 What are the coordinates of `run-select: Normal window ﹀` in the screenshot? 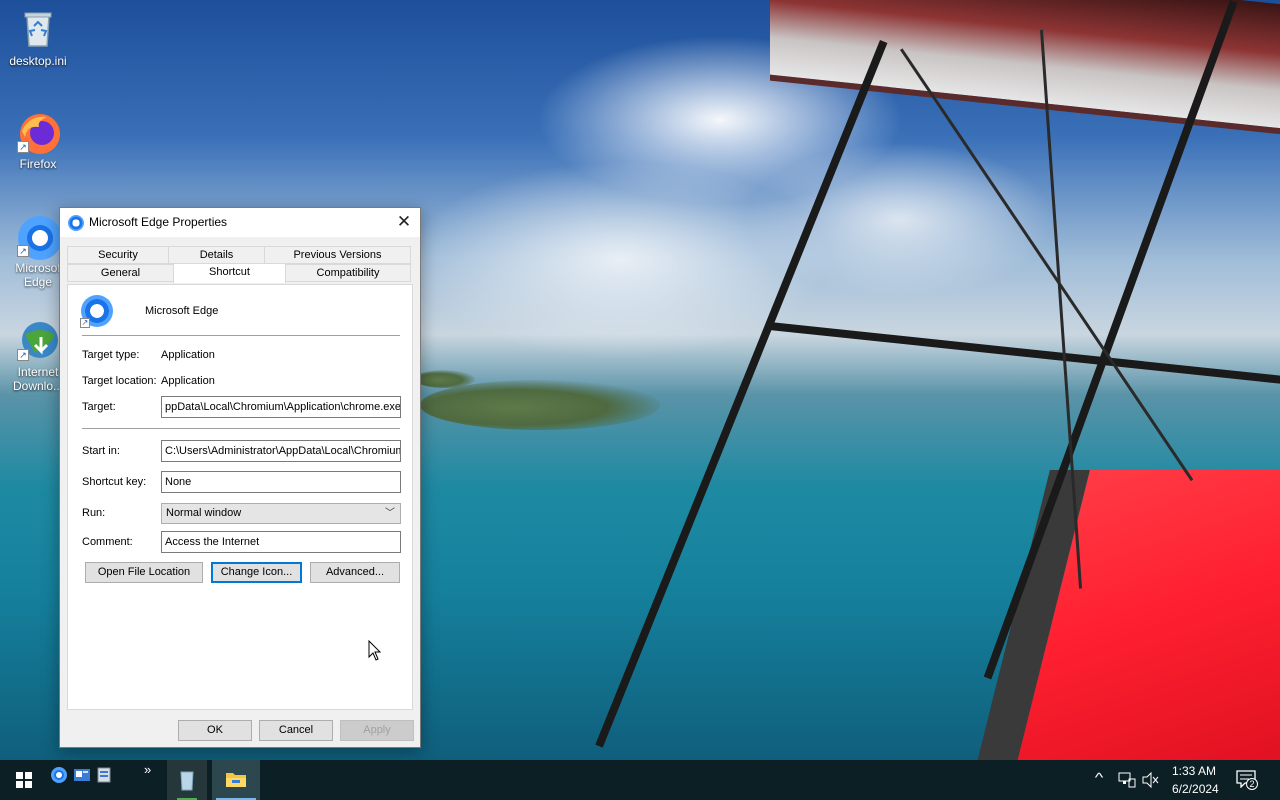 It's located at (281, 513).